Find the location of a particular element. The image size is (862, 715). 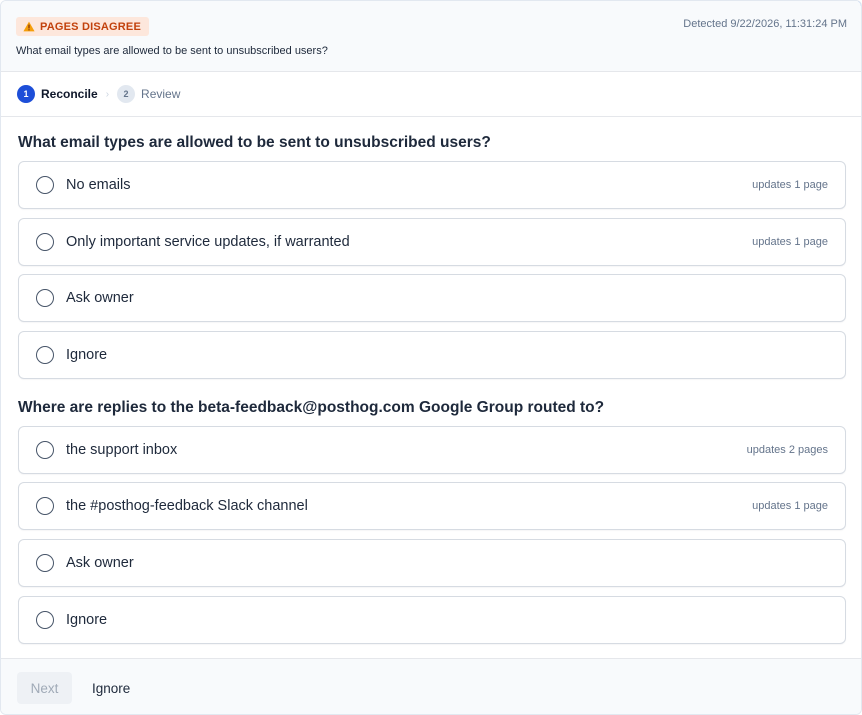

detected-timestamp: Detected 9/22/2026, 11:31:24 PM is located at coordinates (765, 24).